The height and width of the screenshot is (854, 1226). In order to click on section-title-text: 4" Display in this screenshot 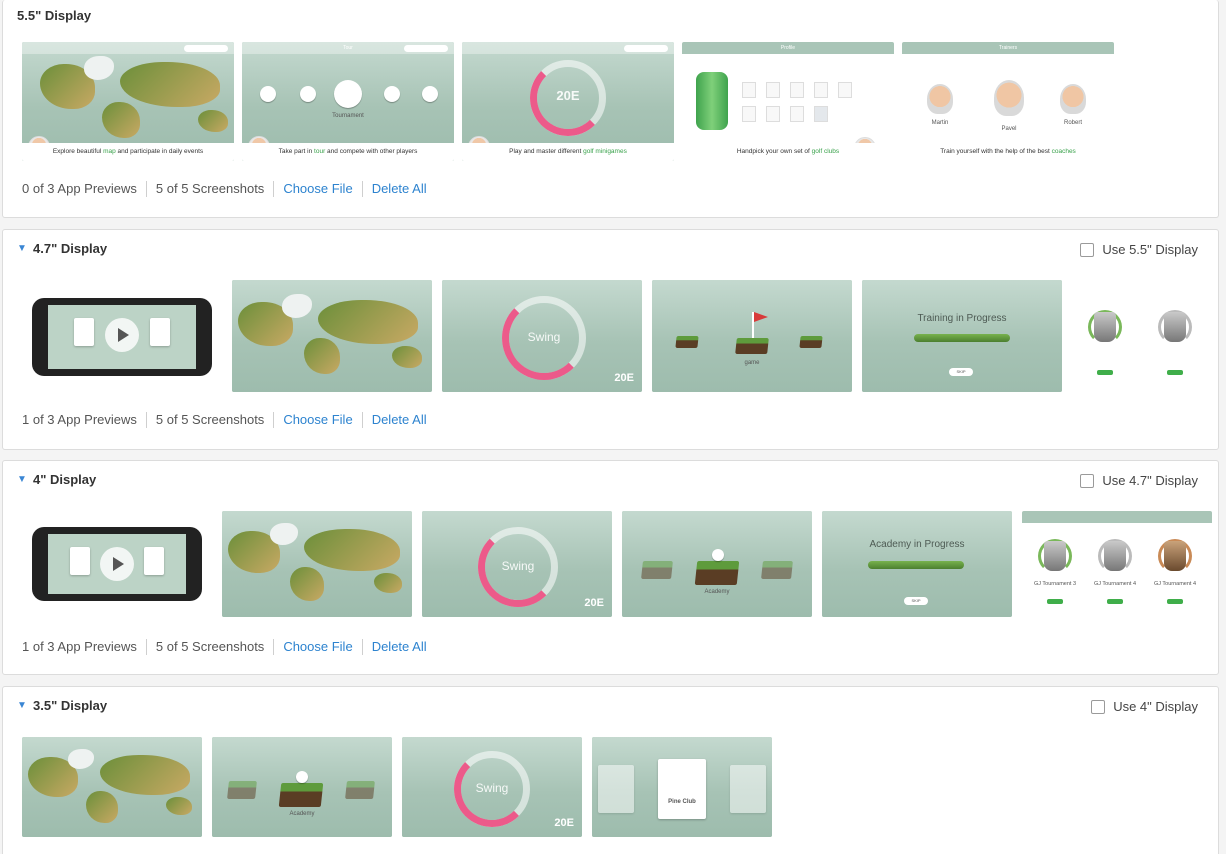, I will do `click(65, 479)`.